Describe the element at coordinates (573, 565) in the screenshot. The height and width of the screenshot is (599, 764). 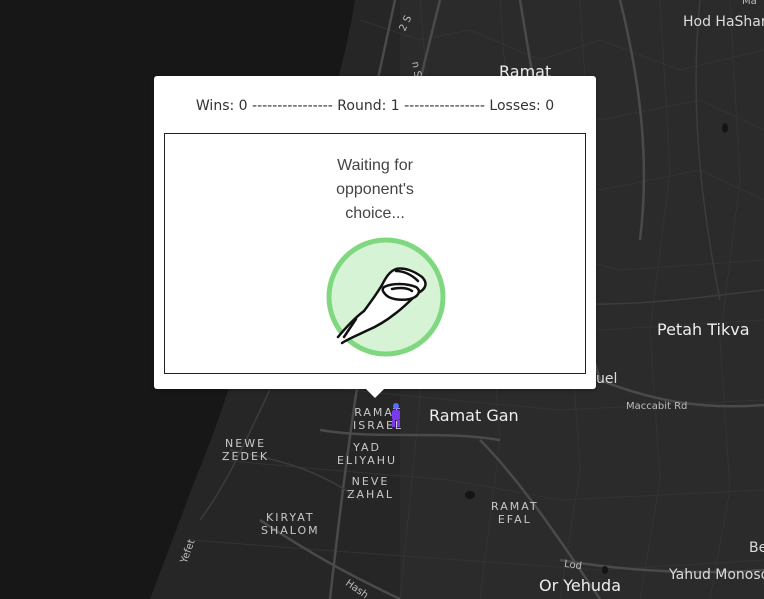
I see `road-label-lod: Lod` at that location.